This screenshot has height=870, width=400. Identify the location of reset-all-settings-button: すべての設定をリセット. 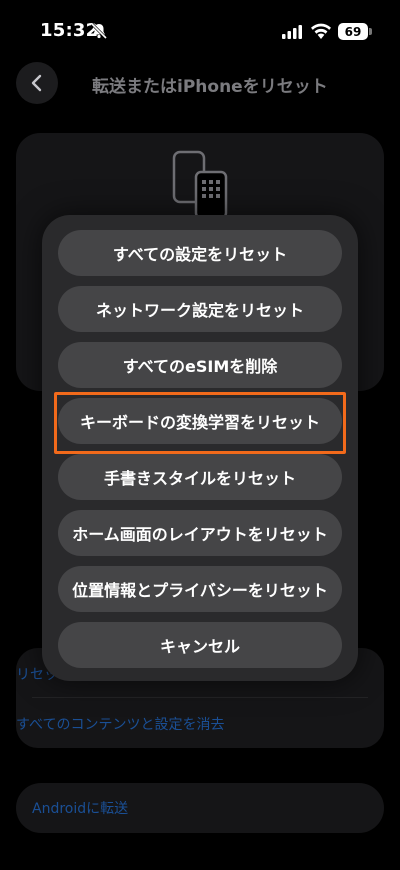
(200, 253).